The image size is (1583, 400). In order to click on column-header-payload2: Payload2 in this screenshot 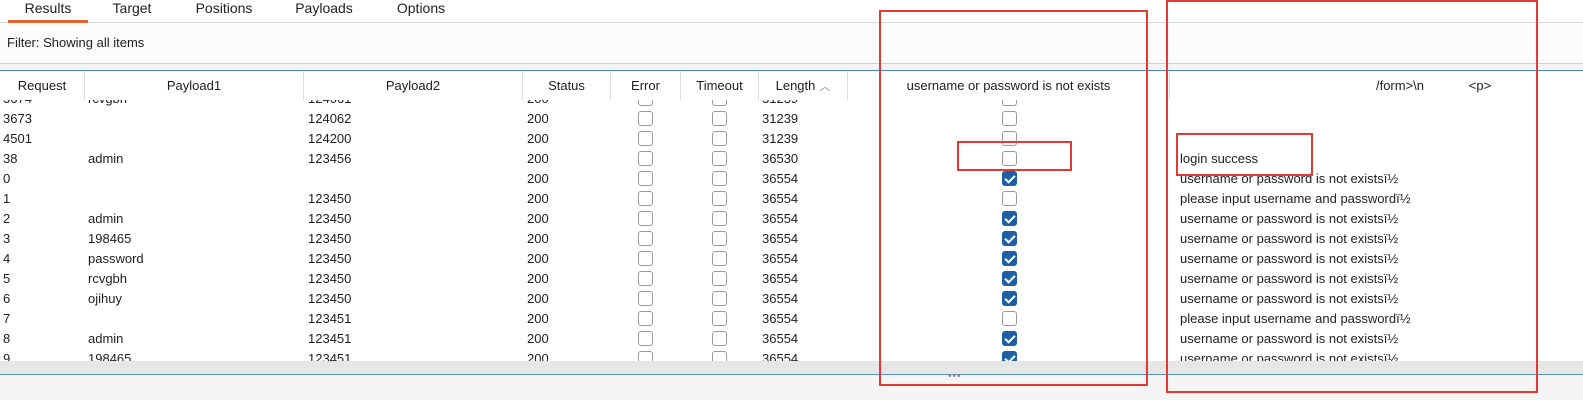, I will do `click(413, 85)`.